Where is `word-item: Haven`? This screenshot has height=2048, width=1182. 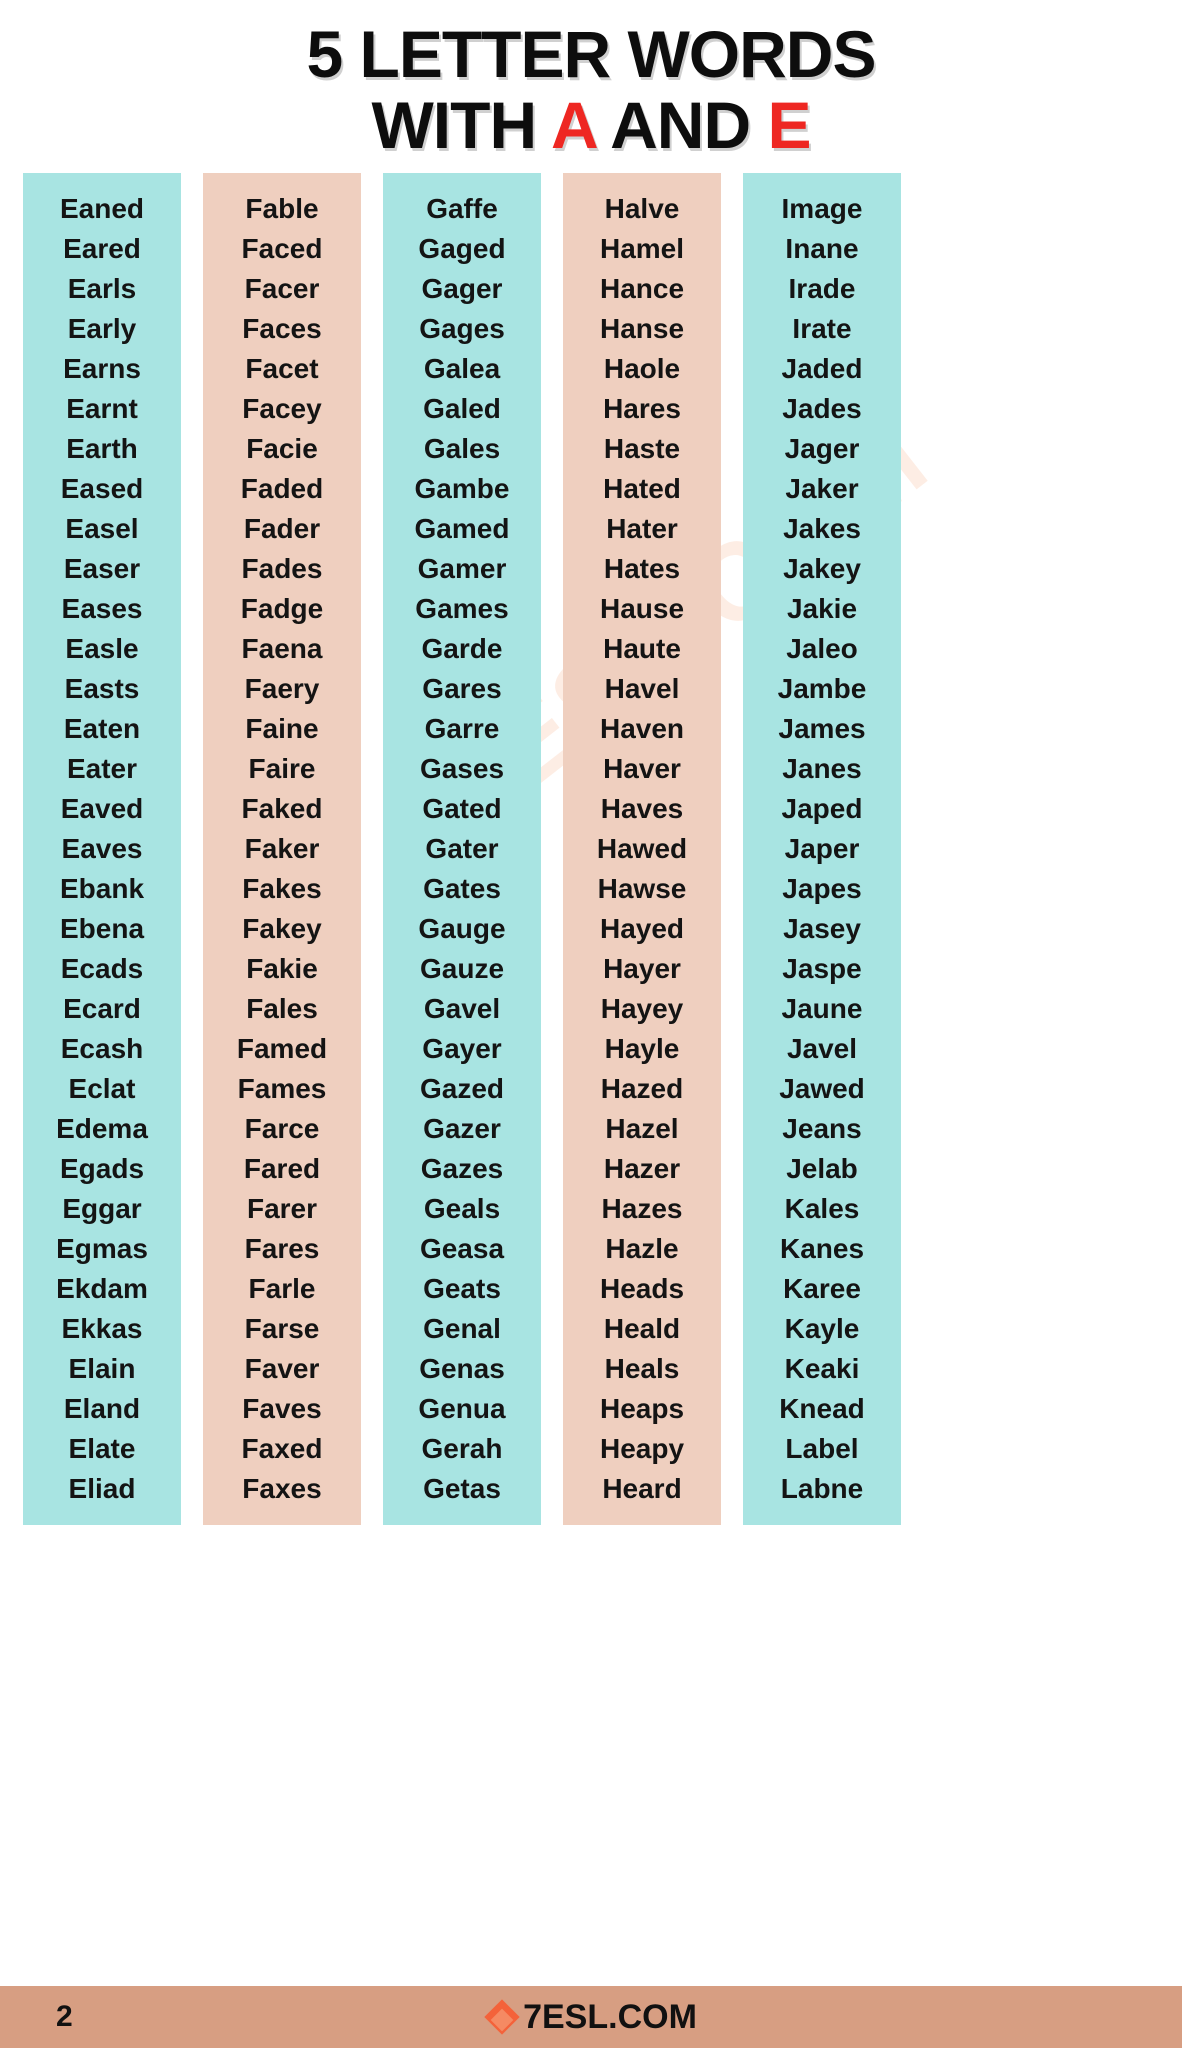
word-item: Haven is located at coordinates (642, 728).